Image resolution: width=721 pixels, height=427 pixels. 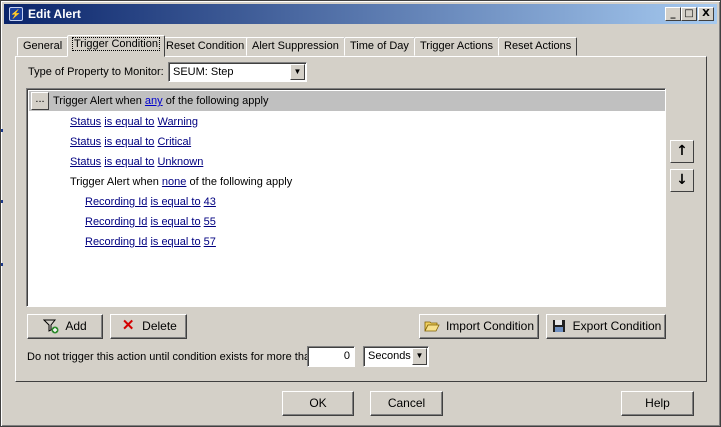 What do you see at coordinates (154, 101) in the screenshot?
I see `root-quantifier-link: any` at bounding box center [154, 101].